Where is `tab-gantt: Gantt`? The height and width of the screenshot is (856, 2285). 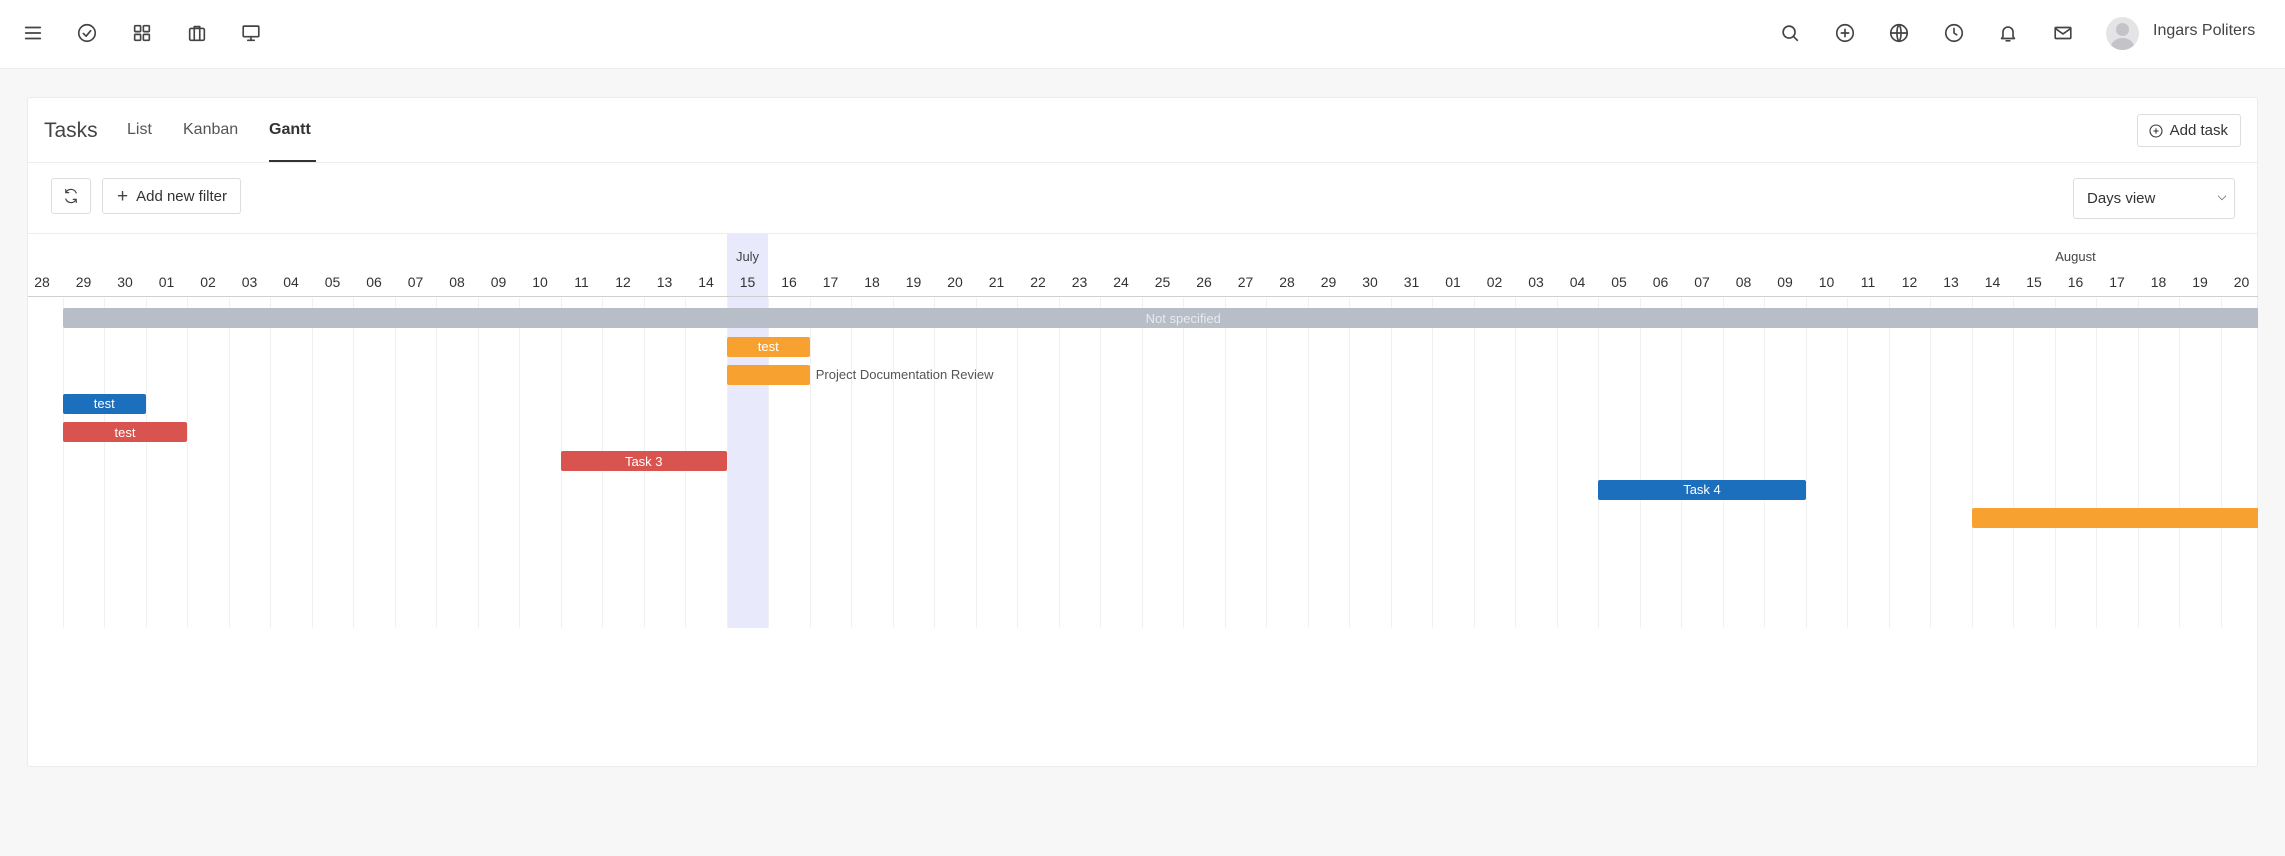 tab-gantt: Gantt is located at coordinates (290, 130).